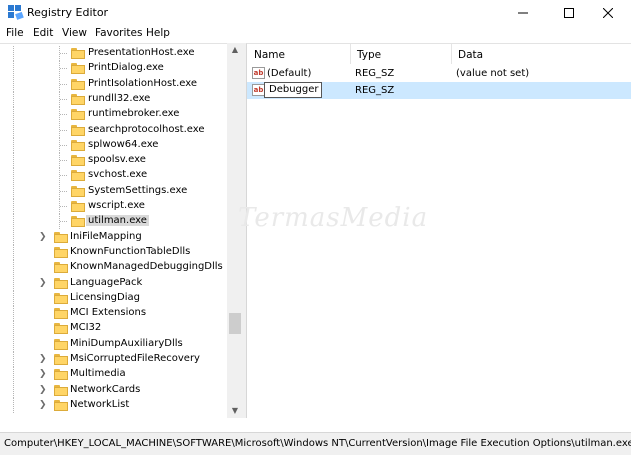 The width and height of the screenshot is (631, 455). I want to click on tree-item: PresentationHost.exe, so click(113, 53).